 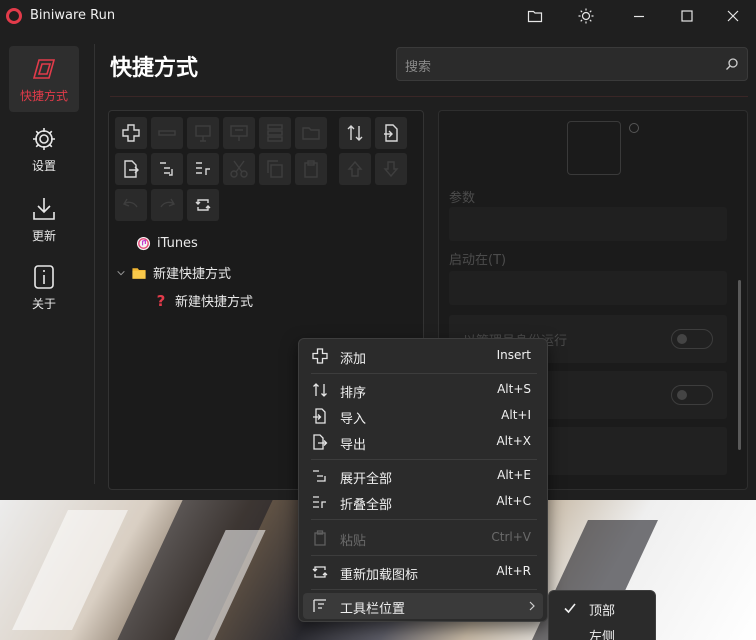 I want to click on info-icon, so click(x=44, y=276).